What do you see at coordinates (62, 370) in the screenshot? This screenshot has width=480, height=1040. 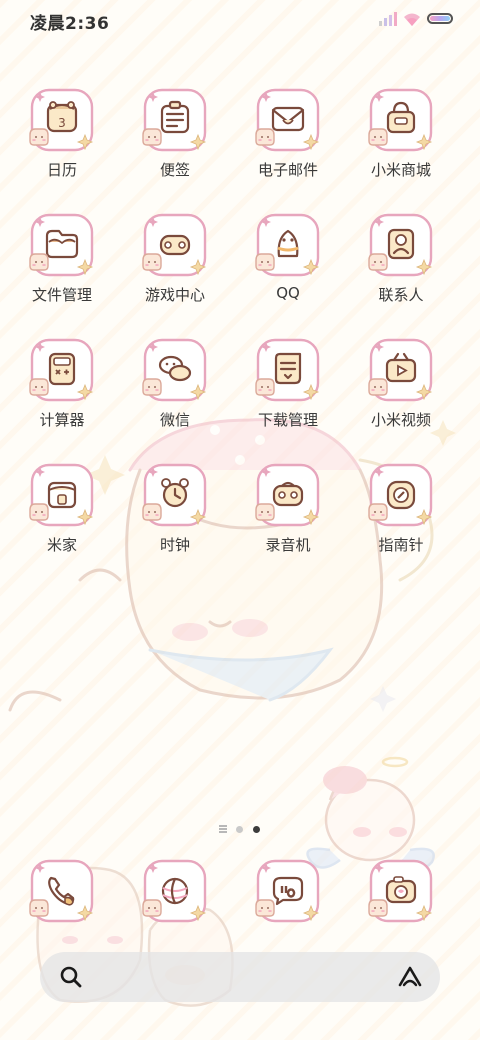 I see `calculator-icon` at bounding box center [62, 370].